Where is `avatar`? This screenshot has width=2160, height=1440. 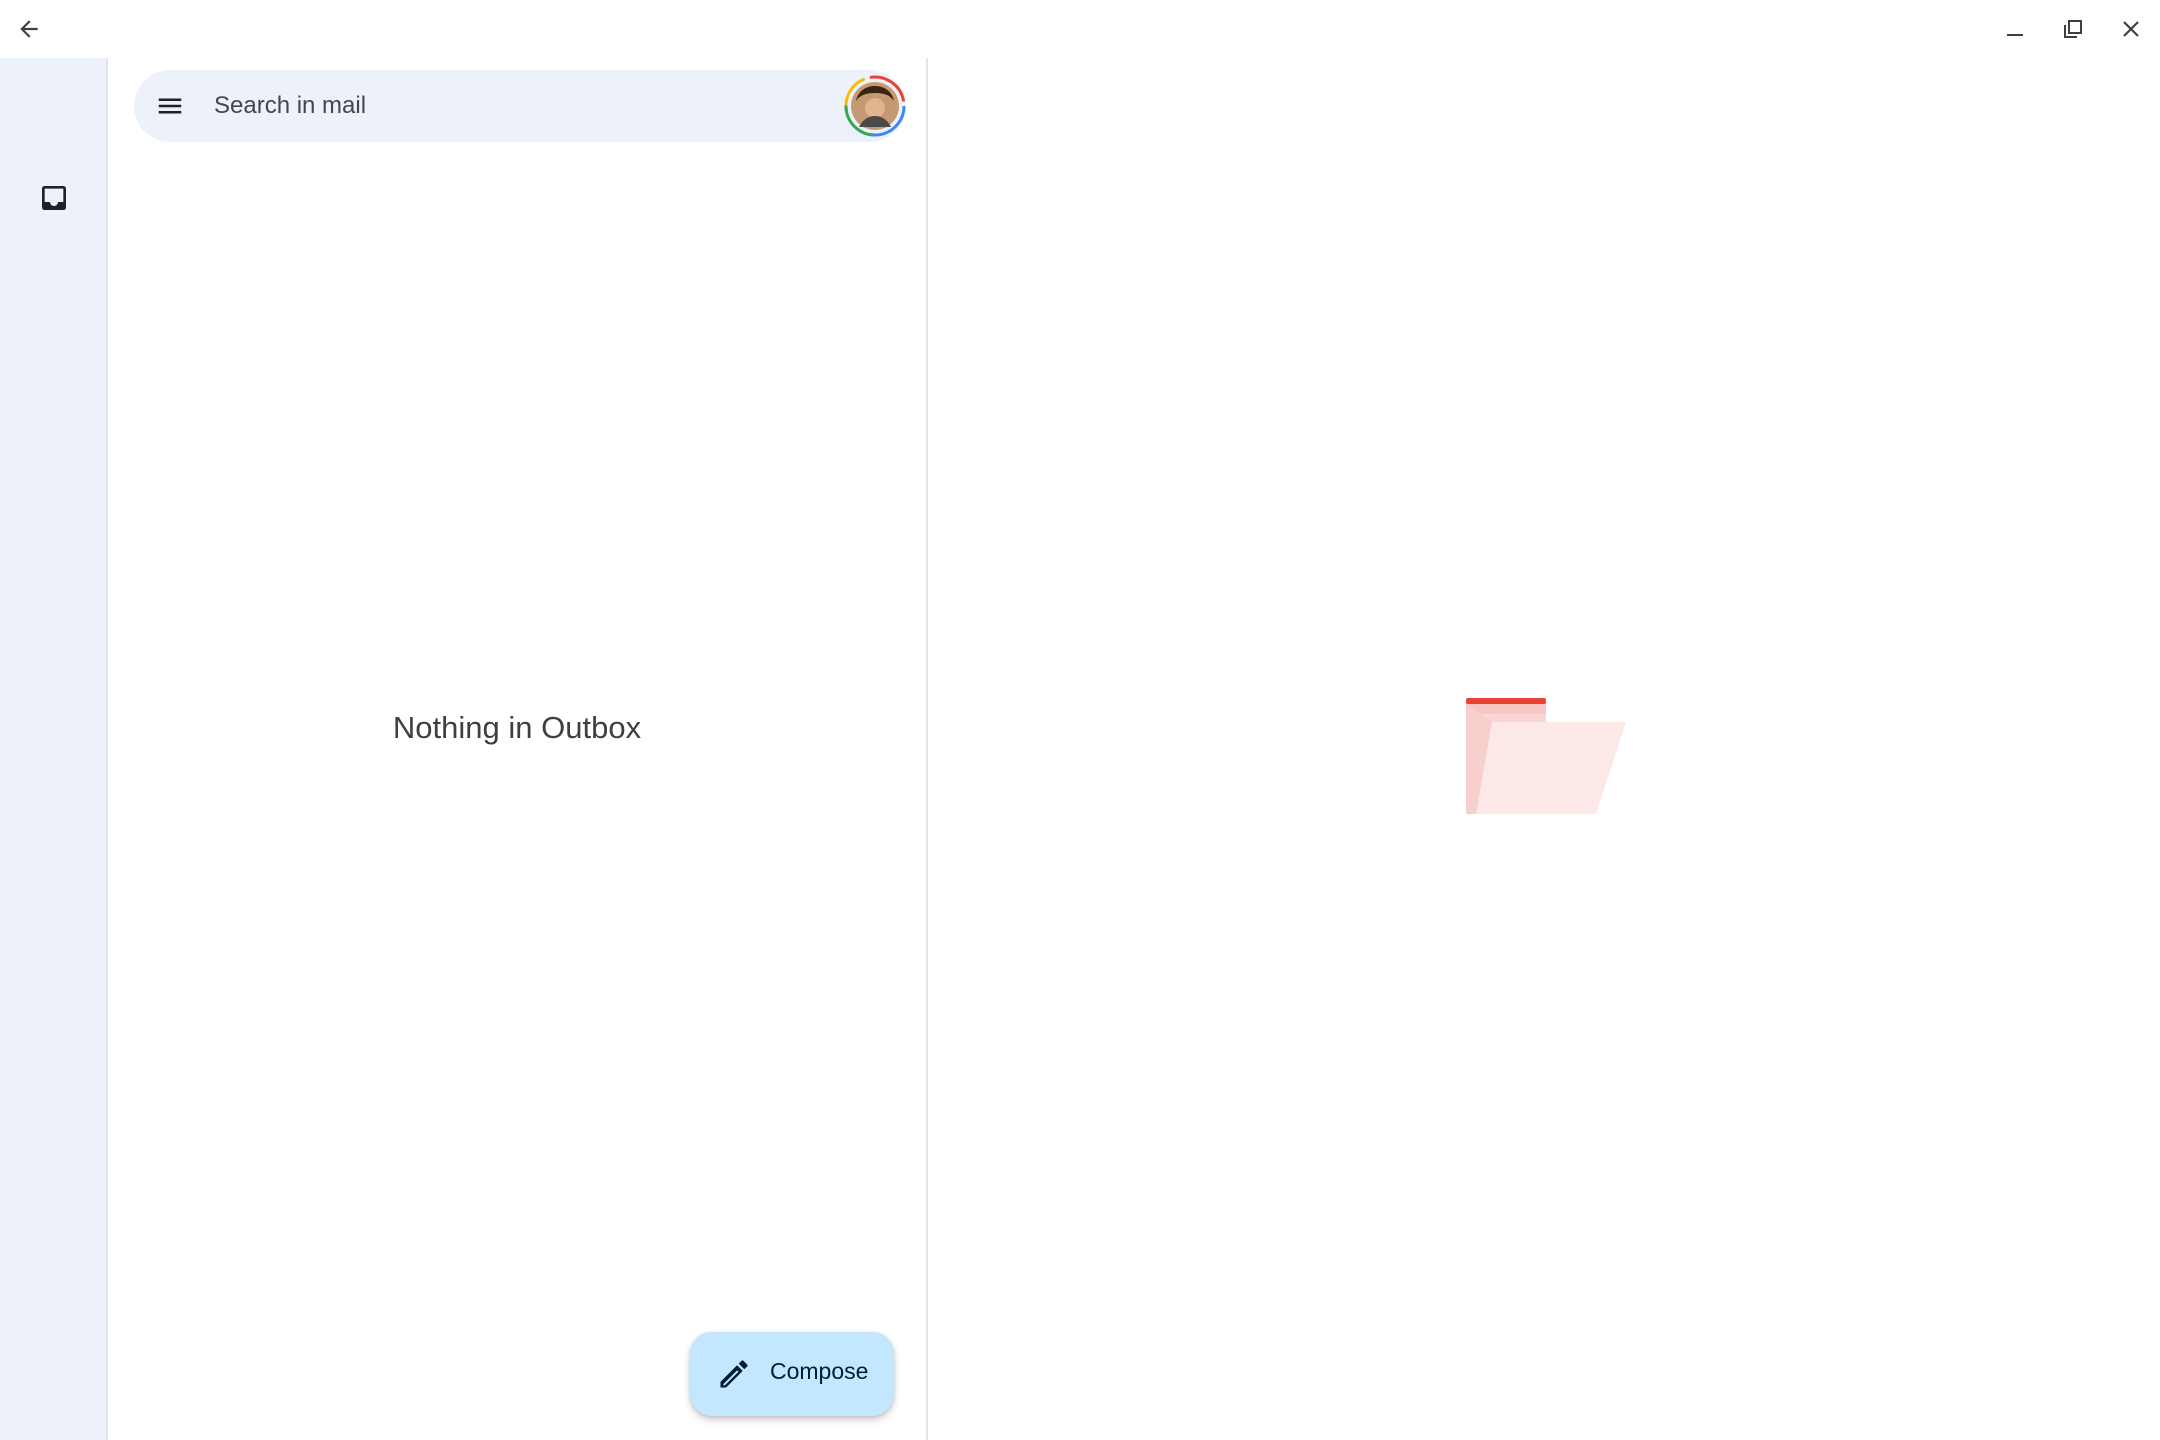 avatar is located at coordinates (875, 106).